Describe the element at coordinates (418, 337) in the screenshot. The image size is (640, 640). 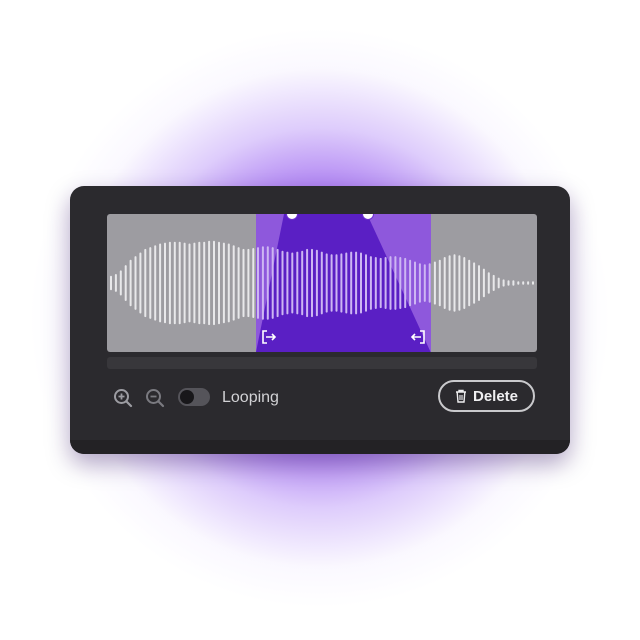
I see `trim-end-icon` at that location.